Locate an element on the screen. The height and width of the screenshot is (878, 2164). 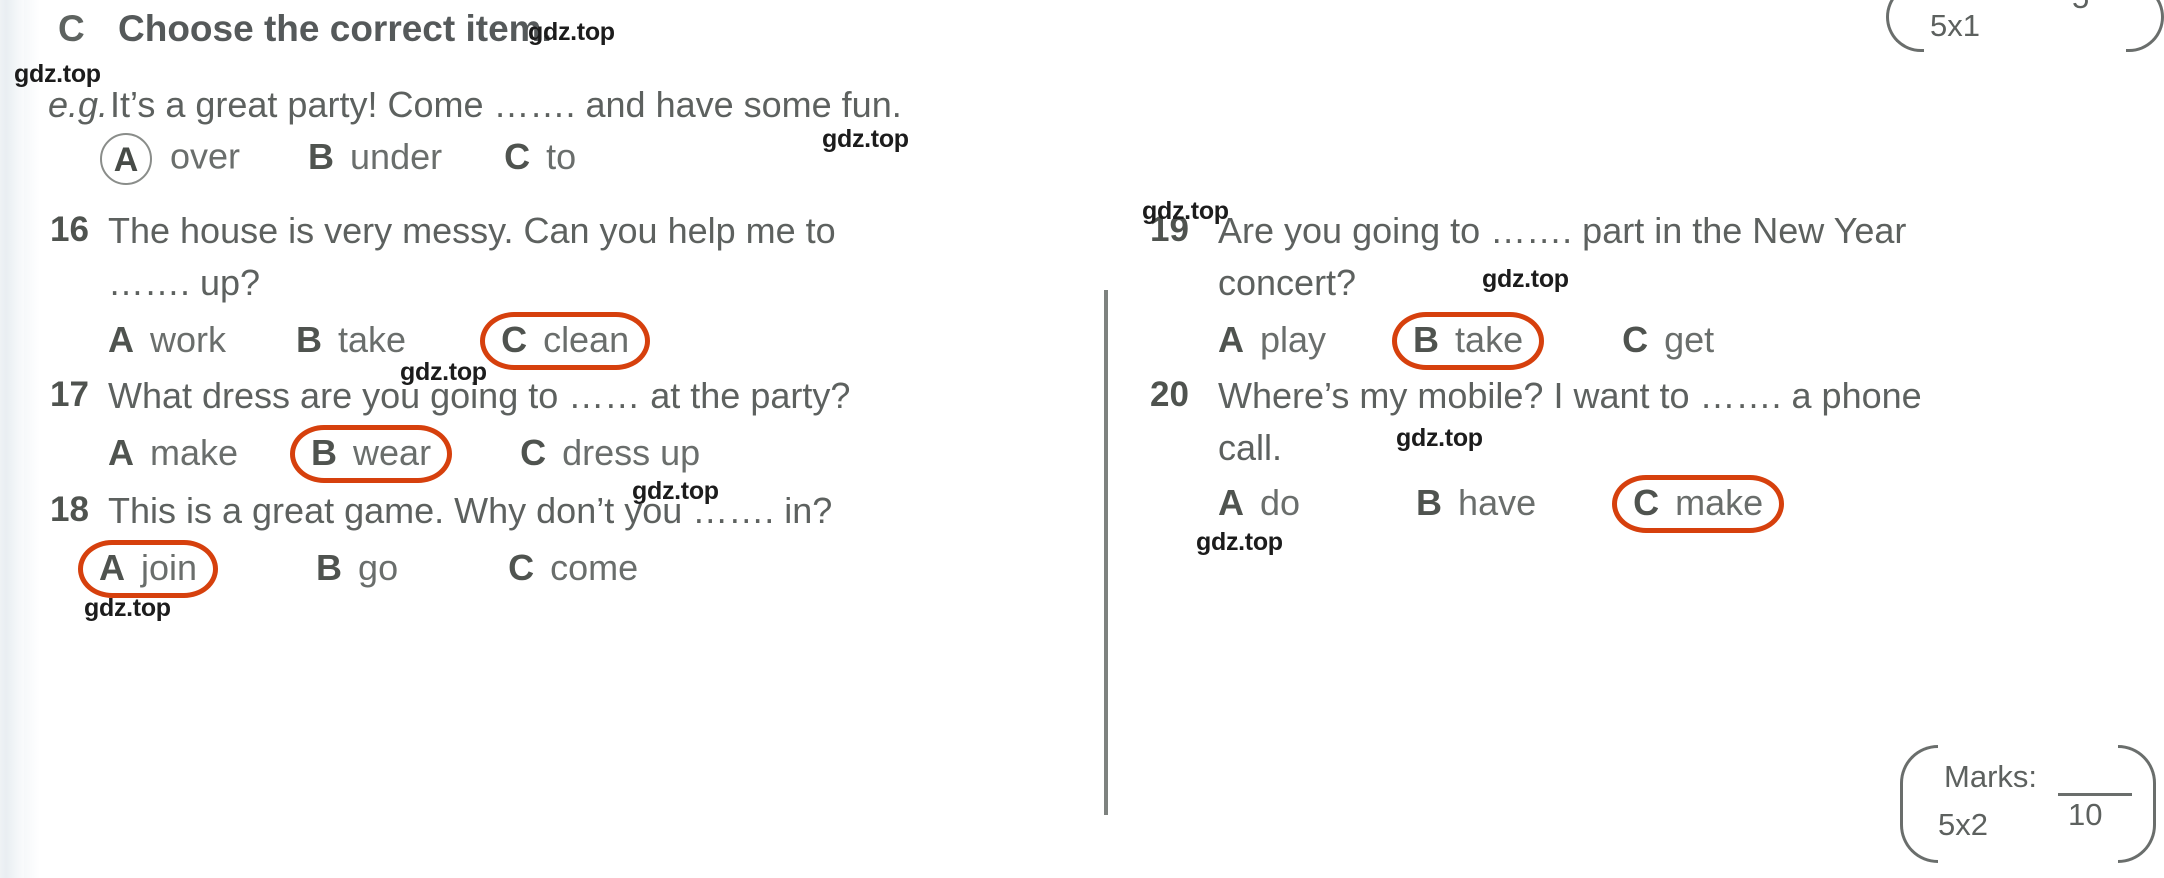
question-20-option-b-word: have is located at coordinates (1497, 502).